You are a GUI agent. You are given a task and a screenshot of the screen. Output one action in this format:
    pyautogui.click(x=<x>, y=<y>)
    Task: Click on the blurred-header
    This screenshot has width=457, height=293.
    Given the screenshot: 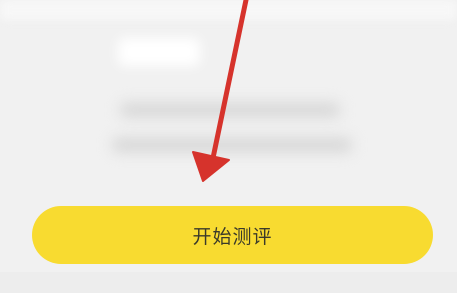 What is the action you would take?
    pyautogui.click(x=228, y=10)
    